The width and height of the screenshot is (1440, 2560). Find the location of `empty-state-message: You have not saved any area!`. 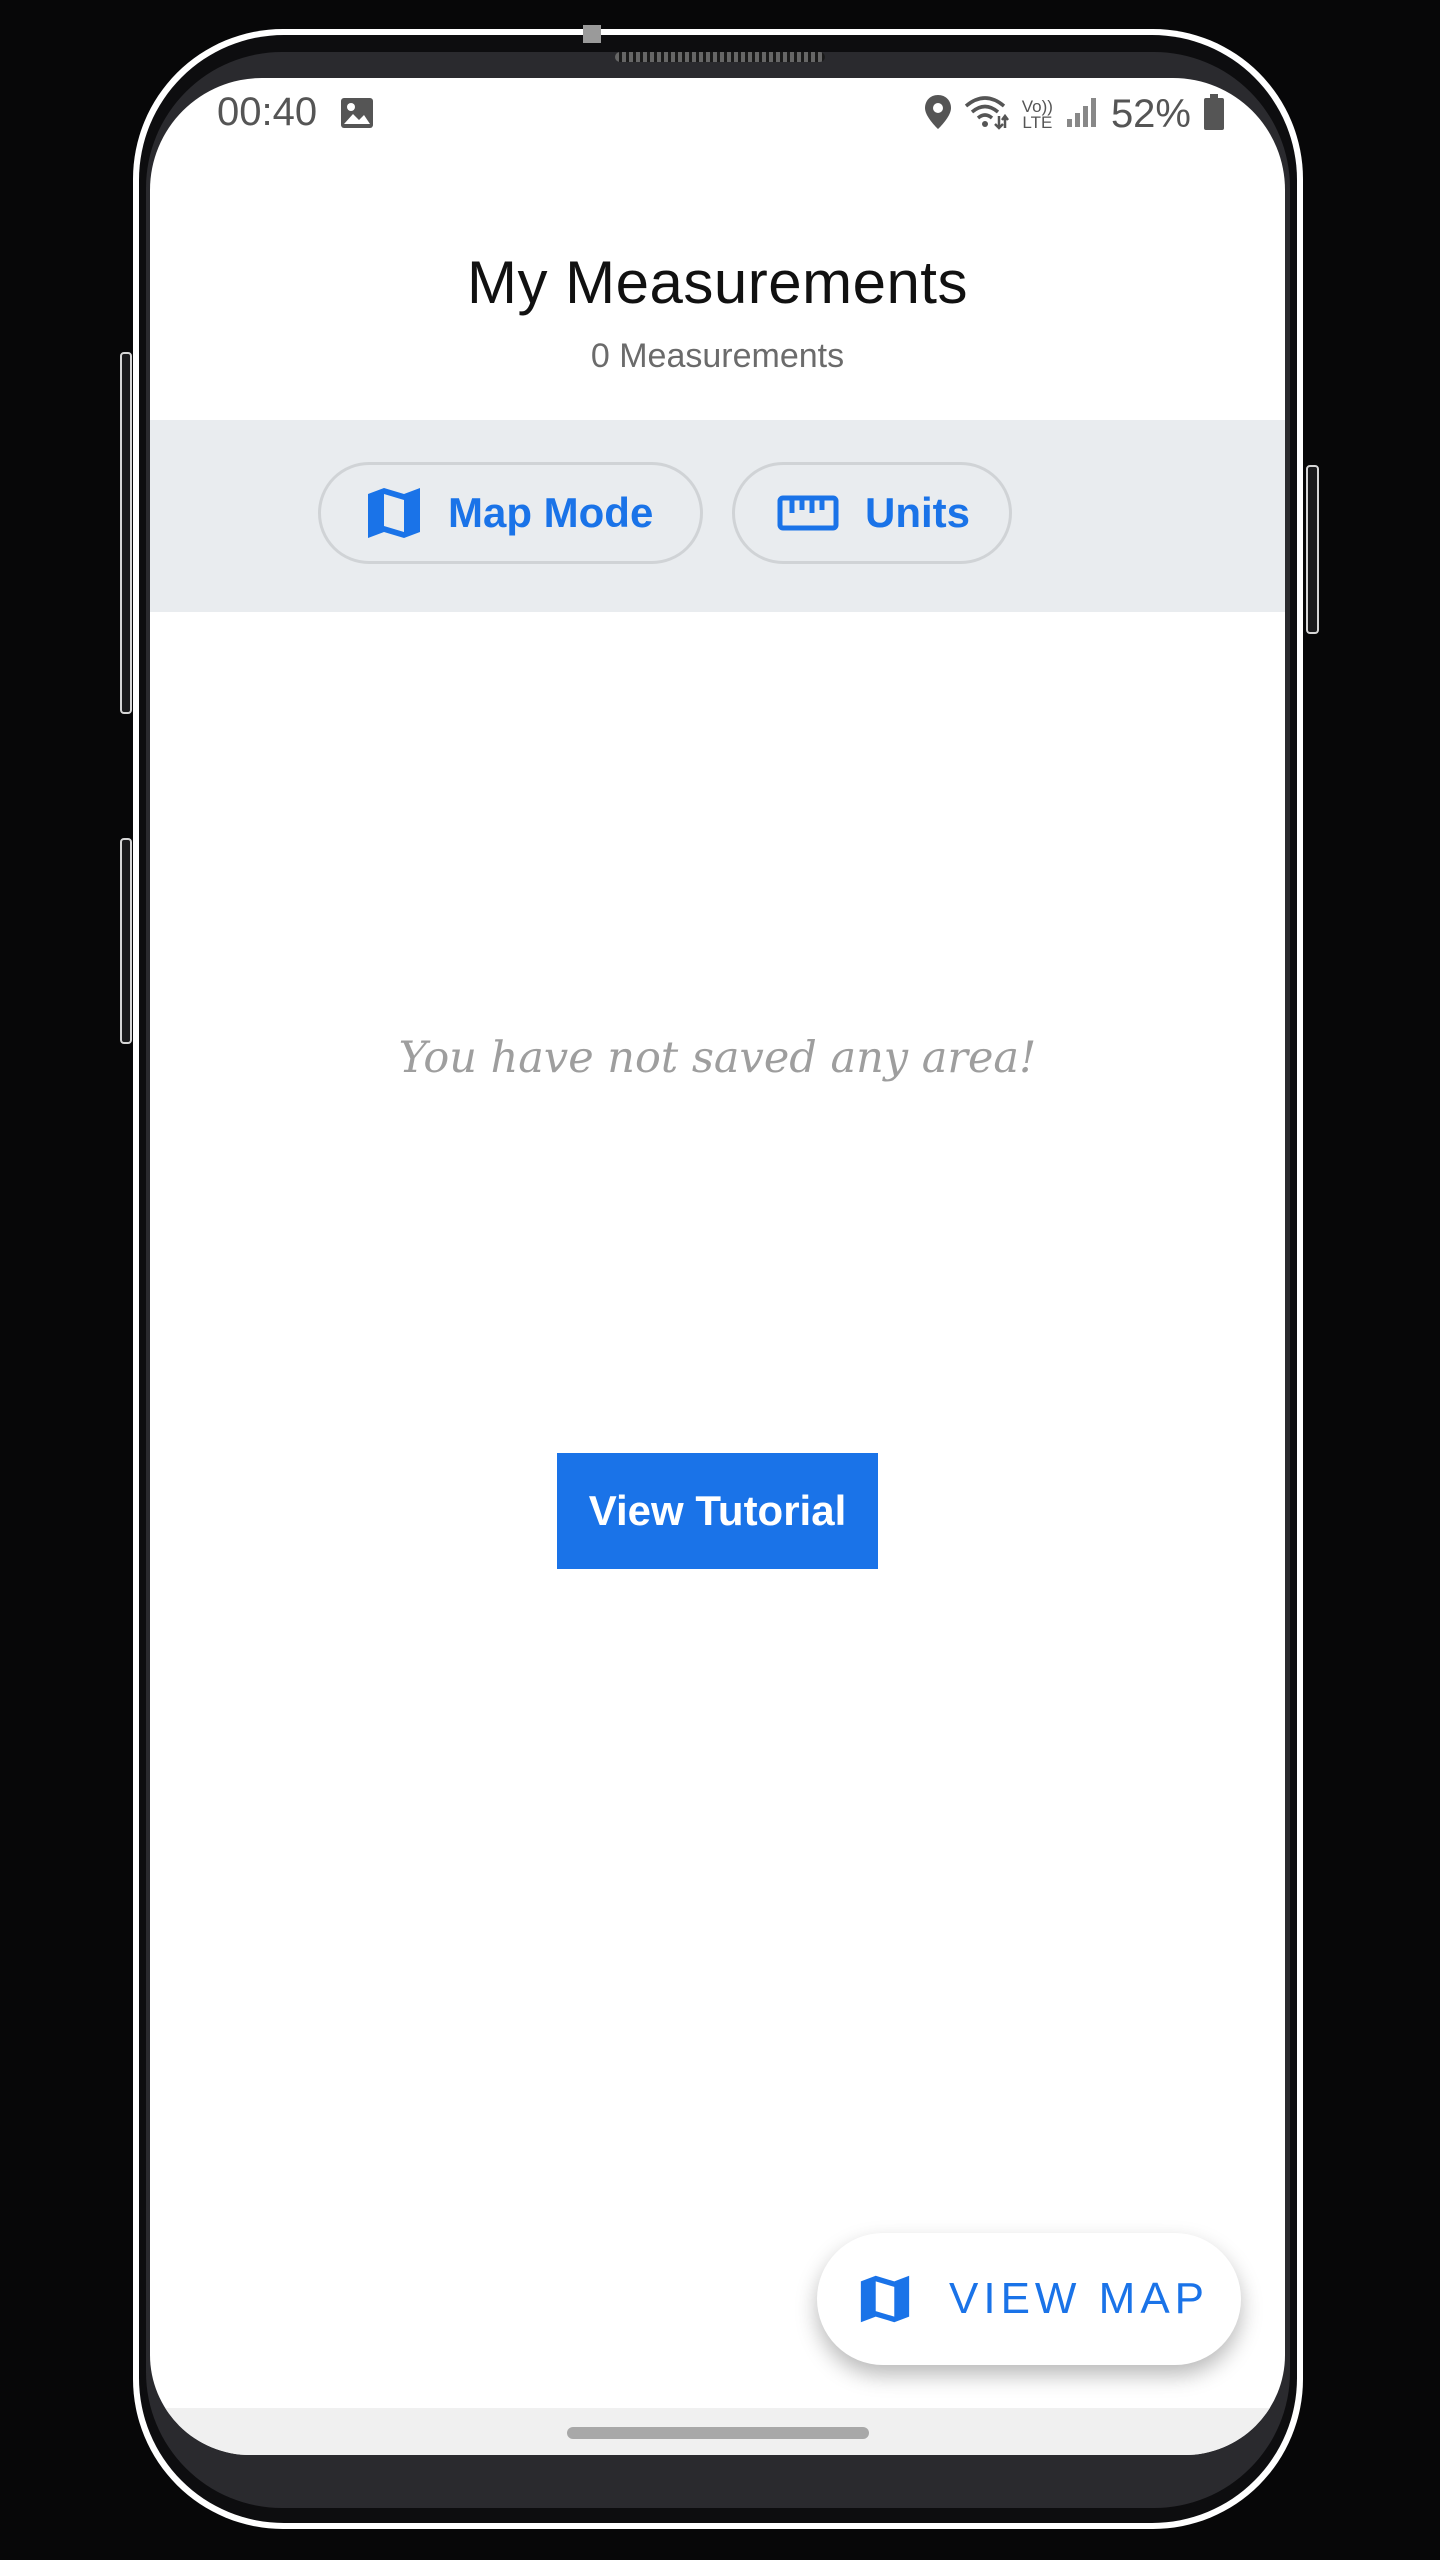

empty-state-message: You have not saved any area! is located at coordinates (717, 1058).